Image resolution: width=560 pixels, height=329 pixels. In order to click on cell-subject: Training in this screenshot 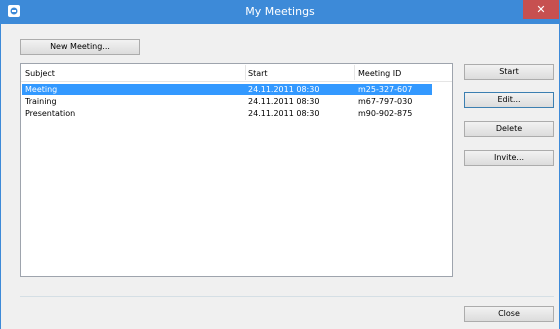, I will do `click(41, 101)`.